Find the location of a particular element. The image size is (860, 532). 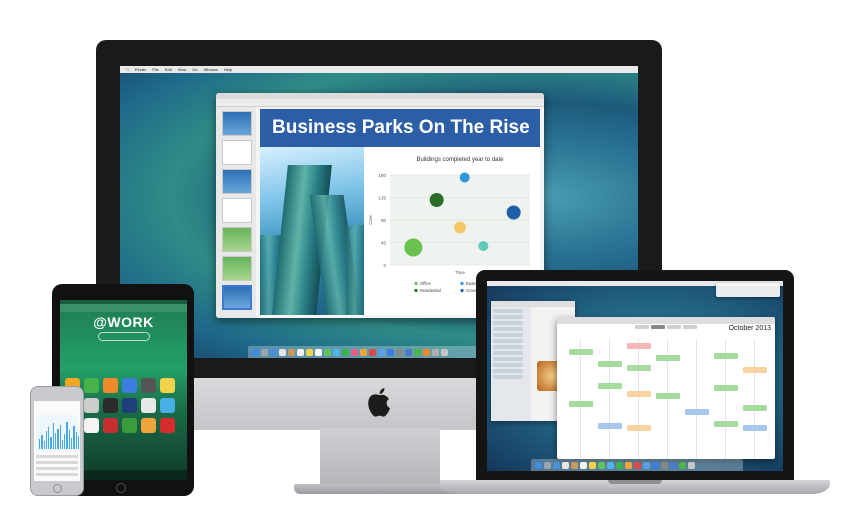

keynote-toolbar is located at coordinates (380, 103).